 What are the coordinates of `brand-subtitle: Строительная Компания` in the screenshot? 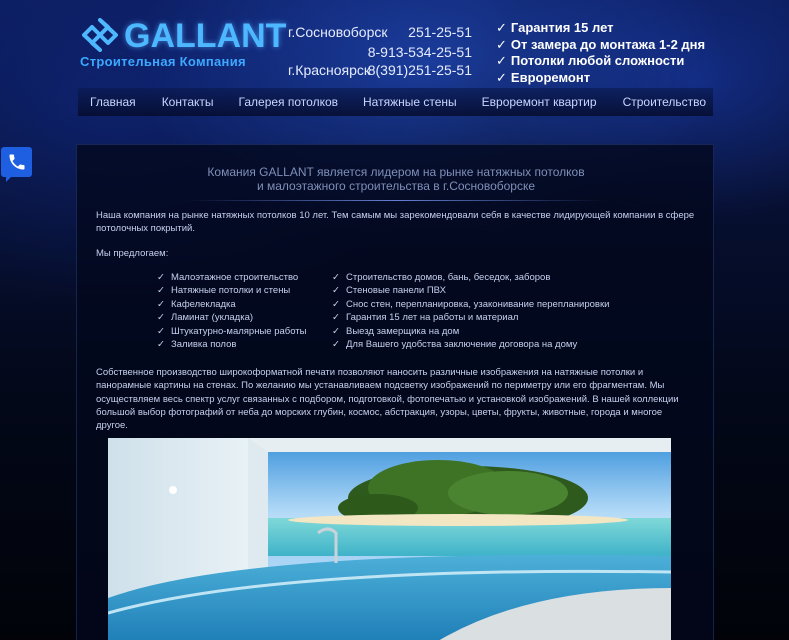 It's located at (163, 61).